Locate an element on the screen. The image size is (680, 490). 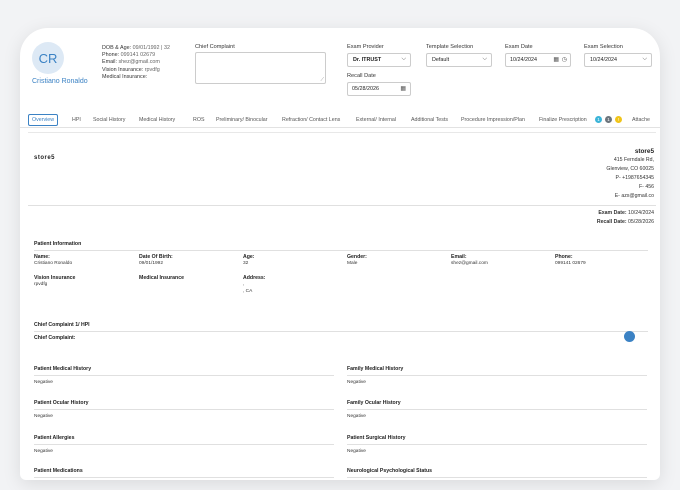
exam-selection-select: 10/24/2024 ⌵ is located at coordinates (618, 60).